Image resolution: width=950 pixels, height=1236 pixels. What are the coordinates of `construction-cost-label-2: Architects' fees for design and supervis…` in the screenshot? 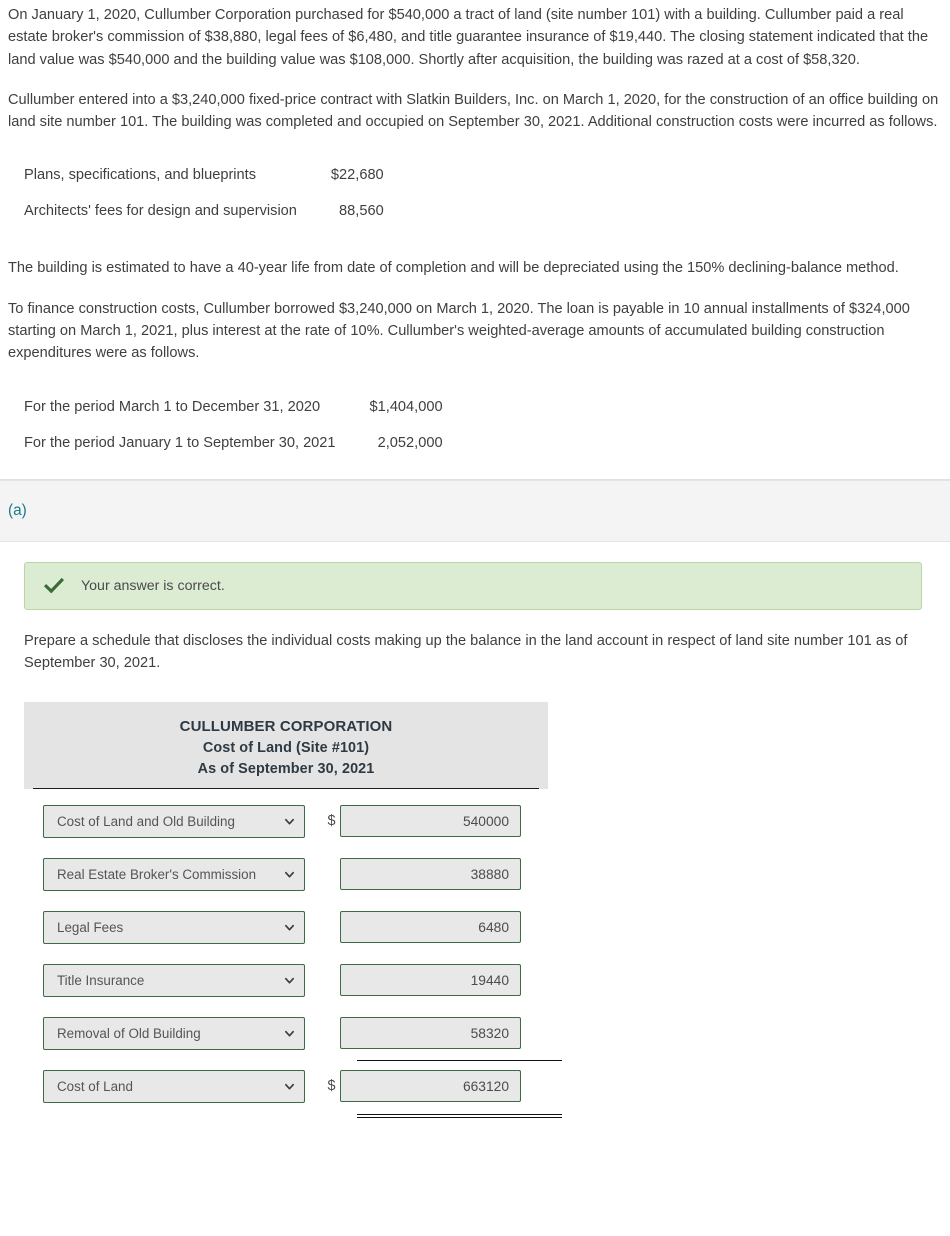 It's located at (160, 211).